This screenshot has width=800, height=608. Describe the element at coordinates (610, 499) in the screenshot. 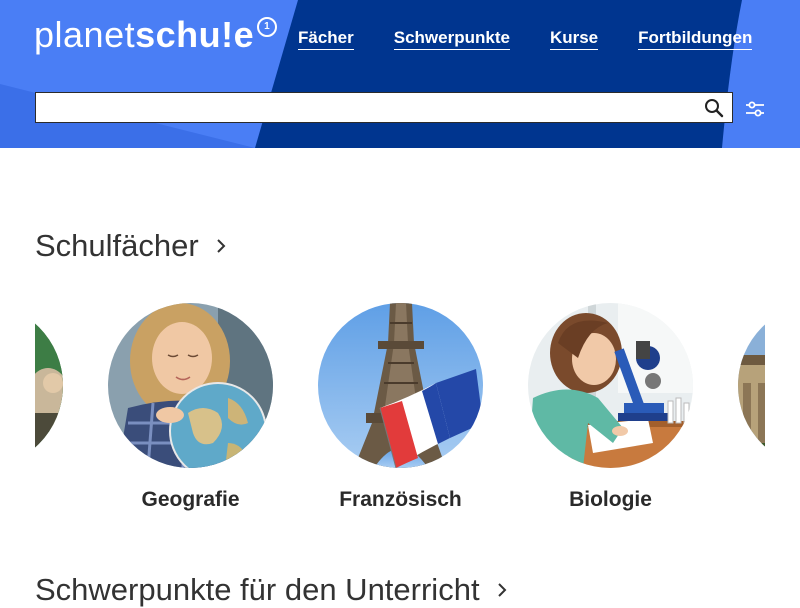

I see `subject-label-biologie: Biologie` at that location.